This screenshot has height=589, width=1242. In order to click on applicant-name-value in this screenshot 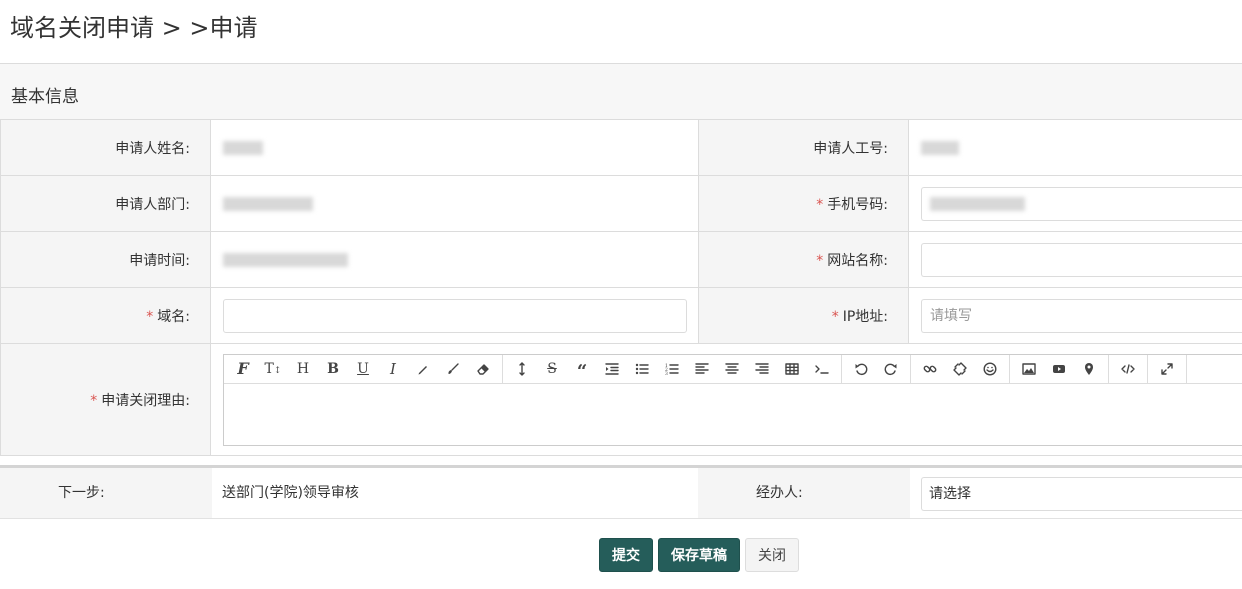, I will do `click(454, 147)`.